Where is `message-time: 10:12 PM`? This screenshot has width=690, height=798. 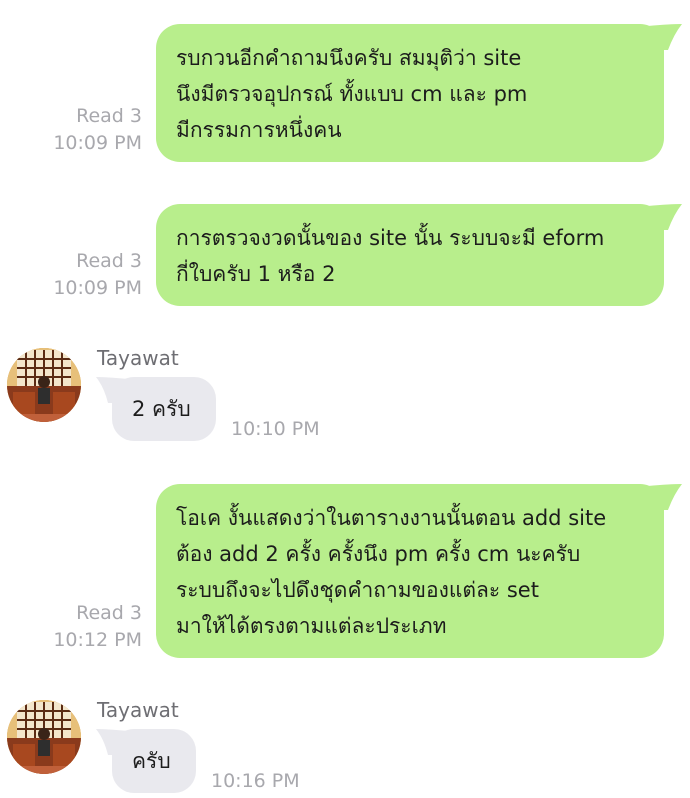 message-time: 10:12 PM is located at coordinates (97, 640).